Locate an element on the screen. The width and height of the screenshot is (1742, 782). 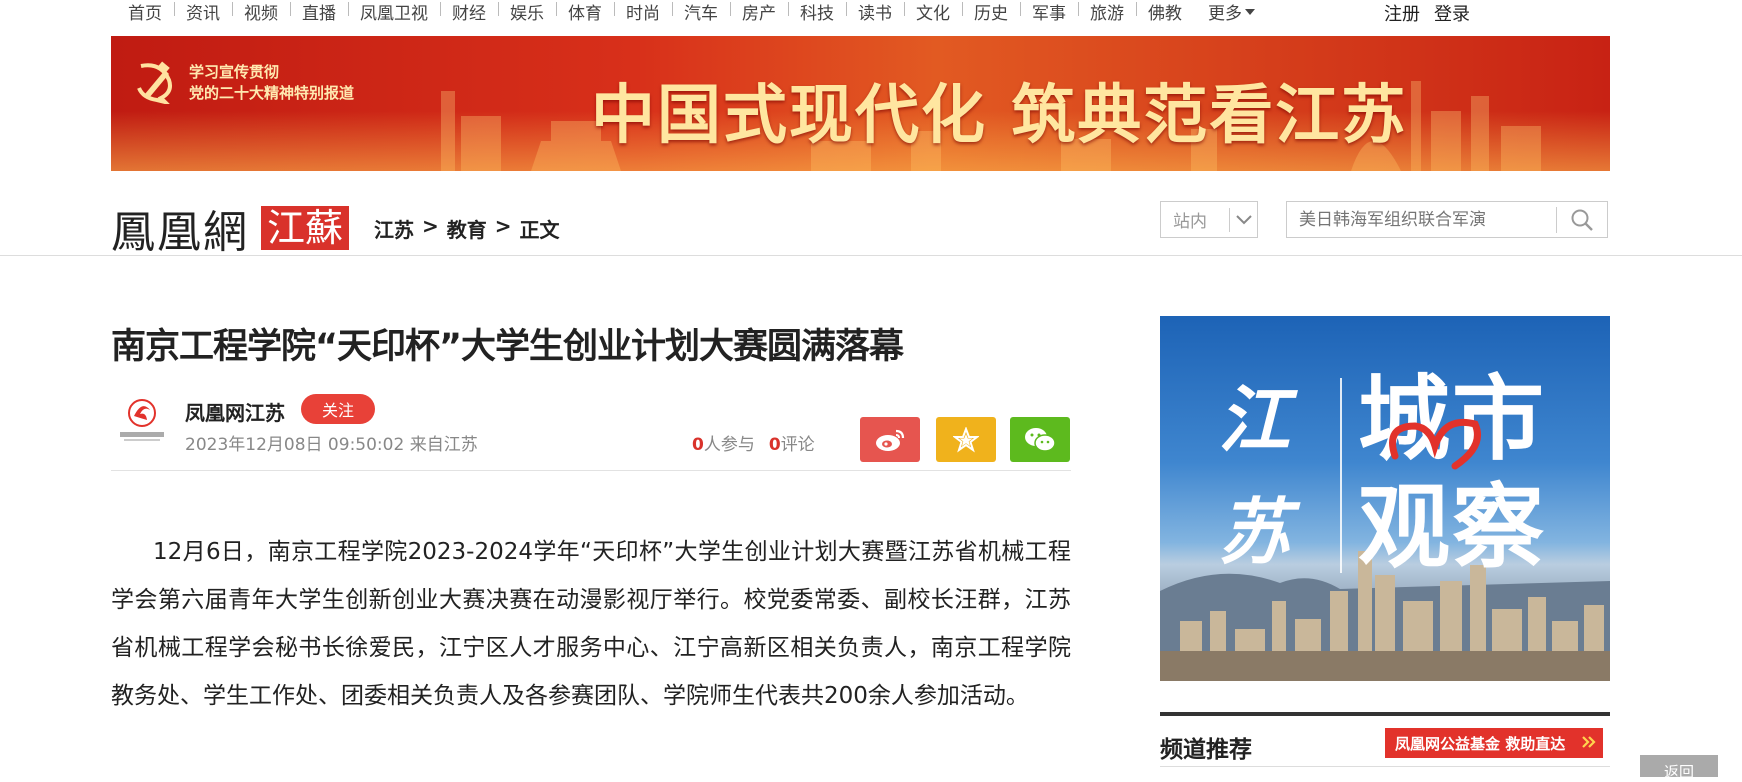
caret-down-icon is located at coordinates (1250, 12).